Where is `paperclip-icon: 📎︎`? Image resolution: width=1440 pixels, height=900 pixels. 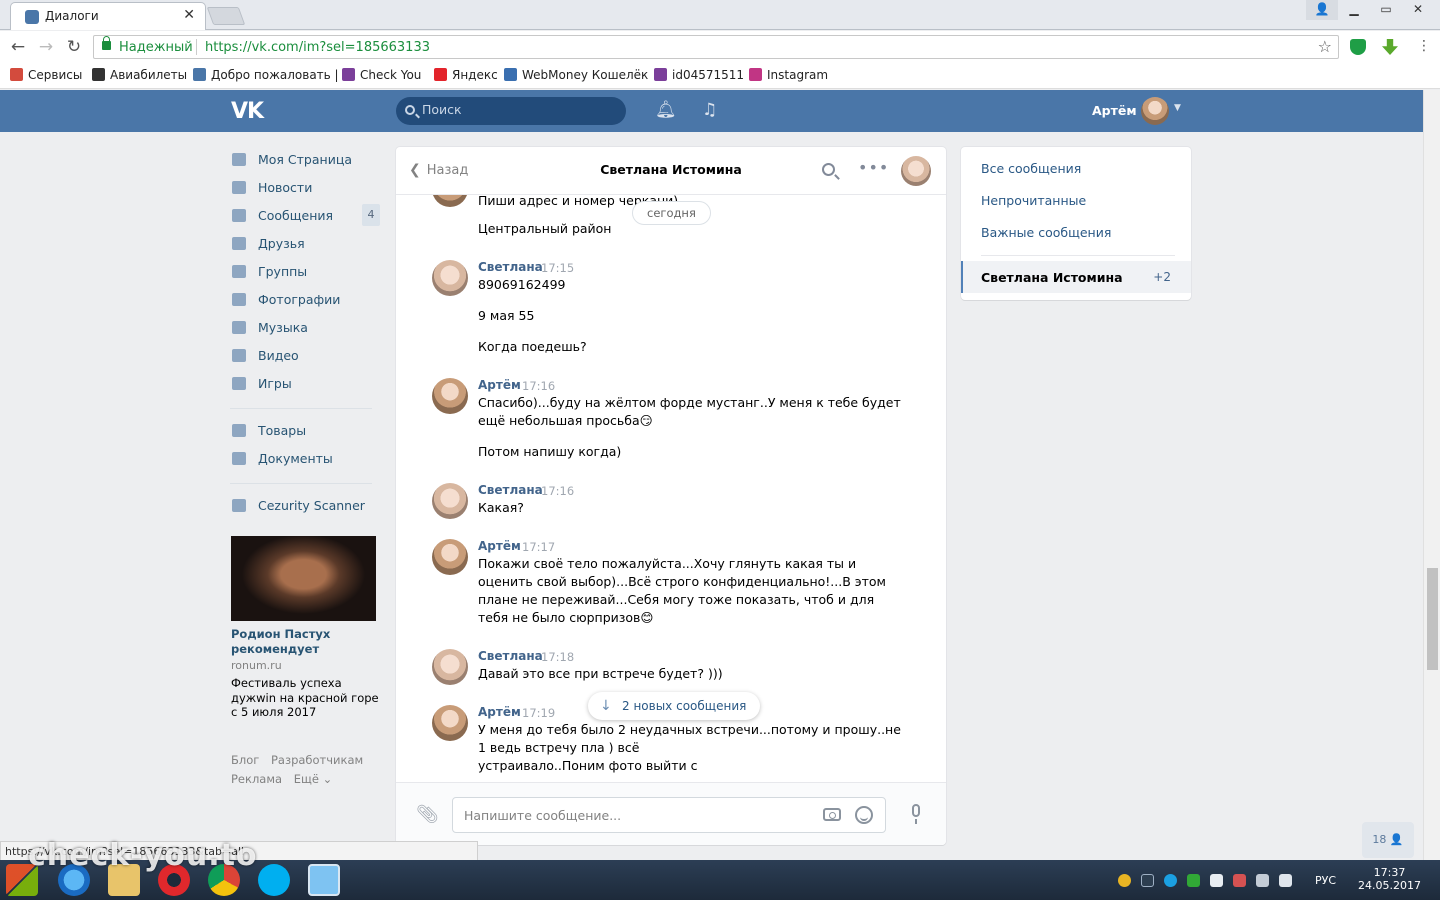 paperclip-icon: 📎︎ is located at coordinates (427, 814).